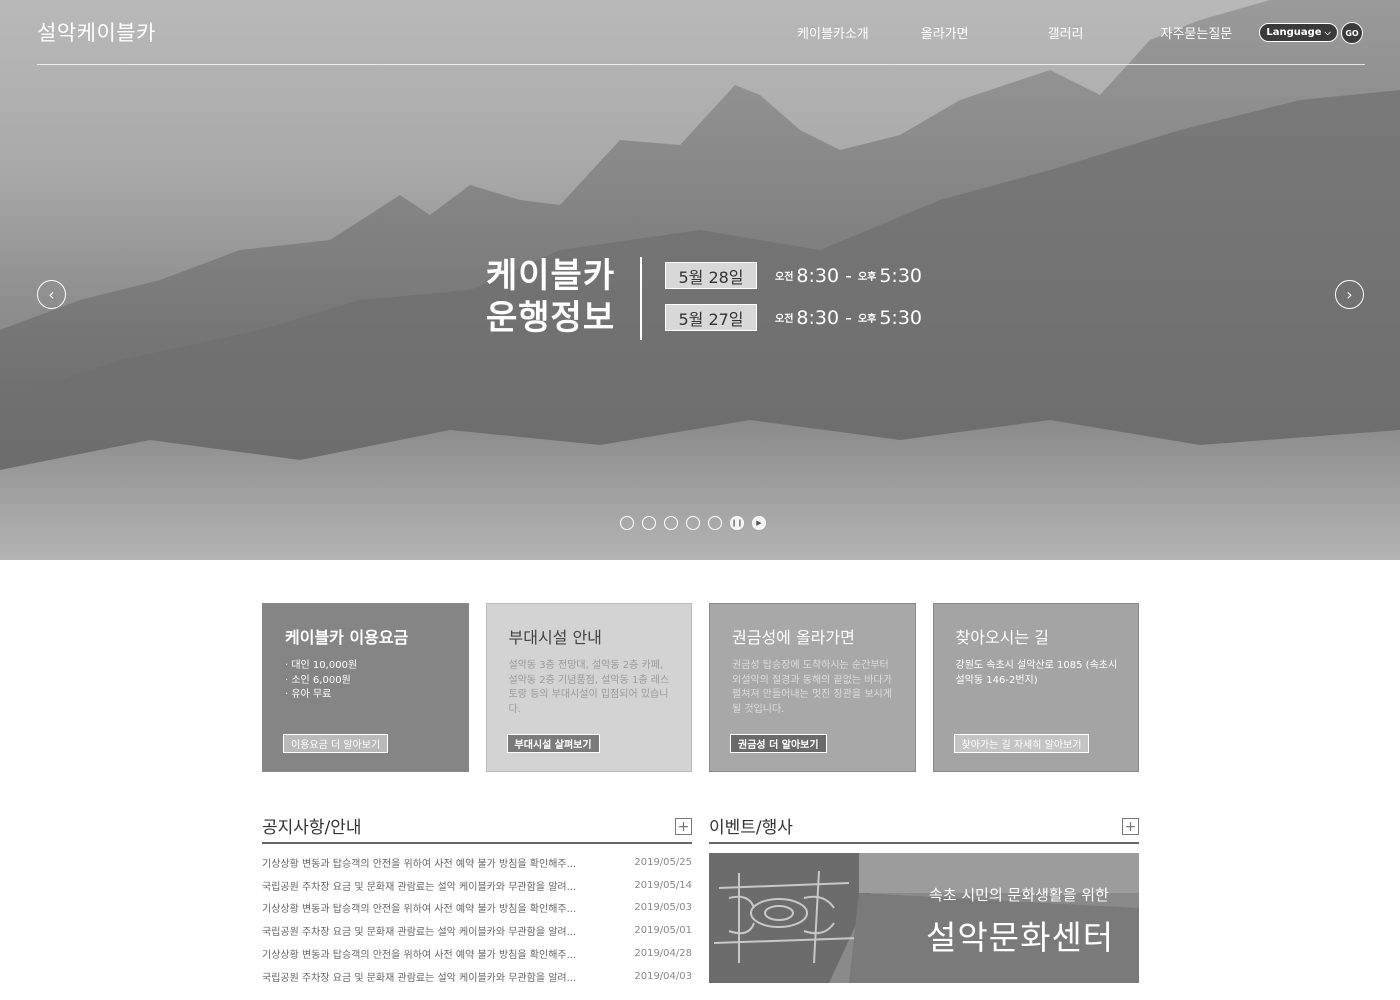 This screenshot has width=1400, height=1000. Describe the element at coordinates (663, 931) in the screenshot. I see `notice-date: 2019/05/01` at that location.